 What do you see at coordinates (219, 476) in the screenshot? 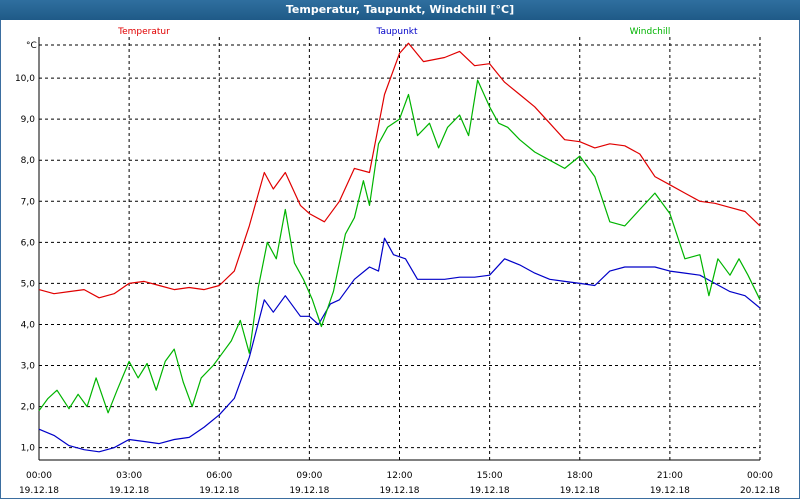
I see `x-tick-time: 06:00` at bounding box center [219, 476].